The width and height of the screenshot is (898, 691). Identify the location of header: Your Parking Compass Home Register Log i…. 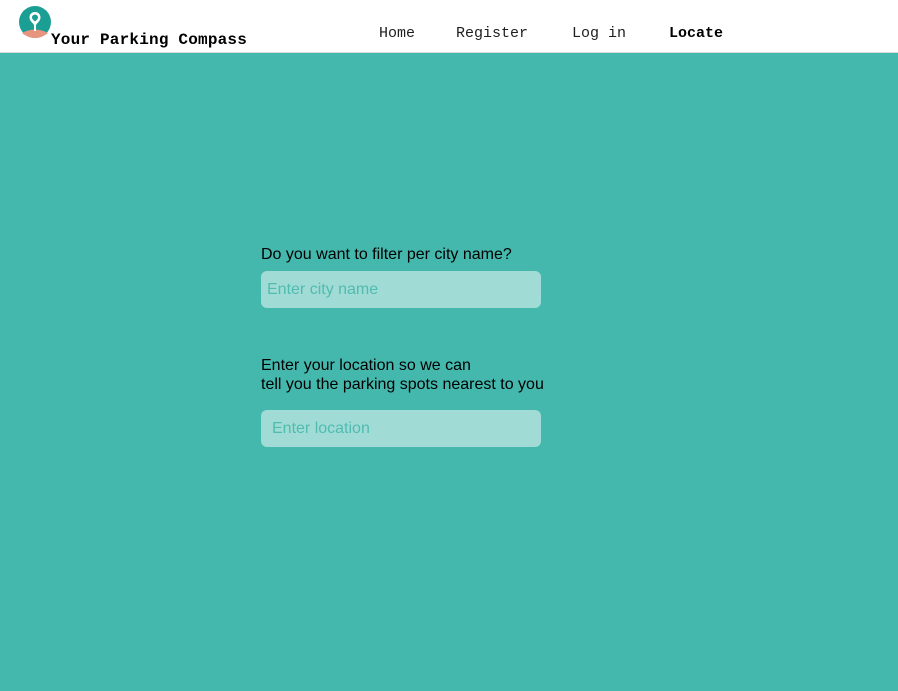
(449, 26).